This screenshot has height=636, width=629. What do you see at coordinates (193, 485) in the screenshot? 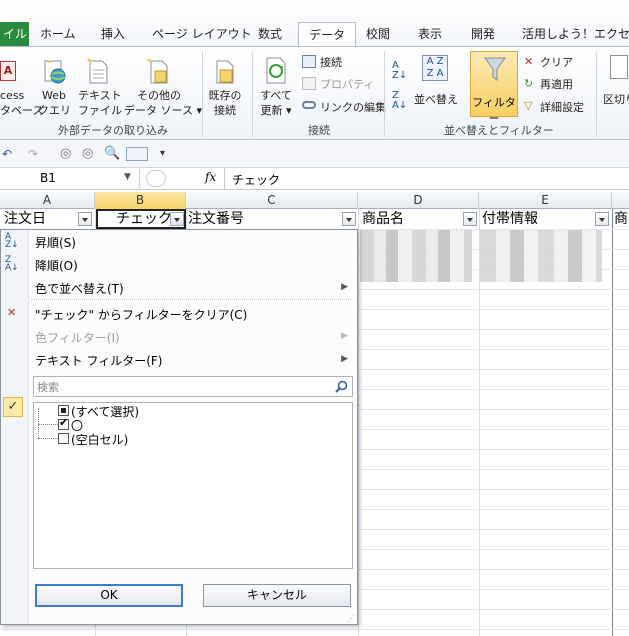
I see `filter-value-list: (すべて選択) ✔ 〇 (空白セル)` at bounding box center [193, 485].